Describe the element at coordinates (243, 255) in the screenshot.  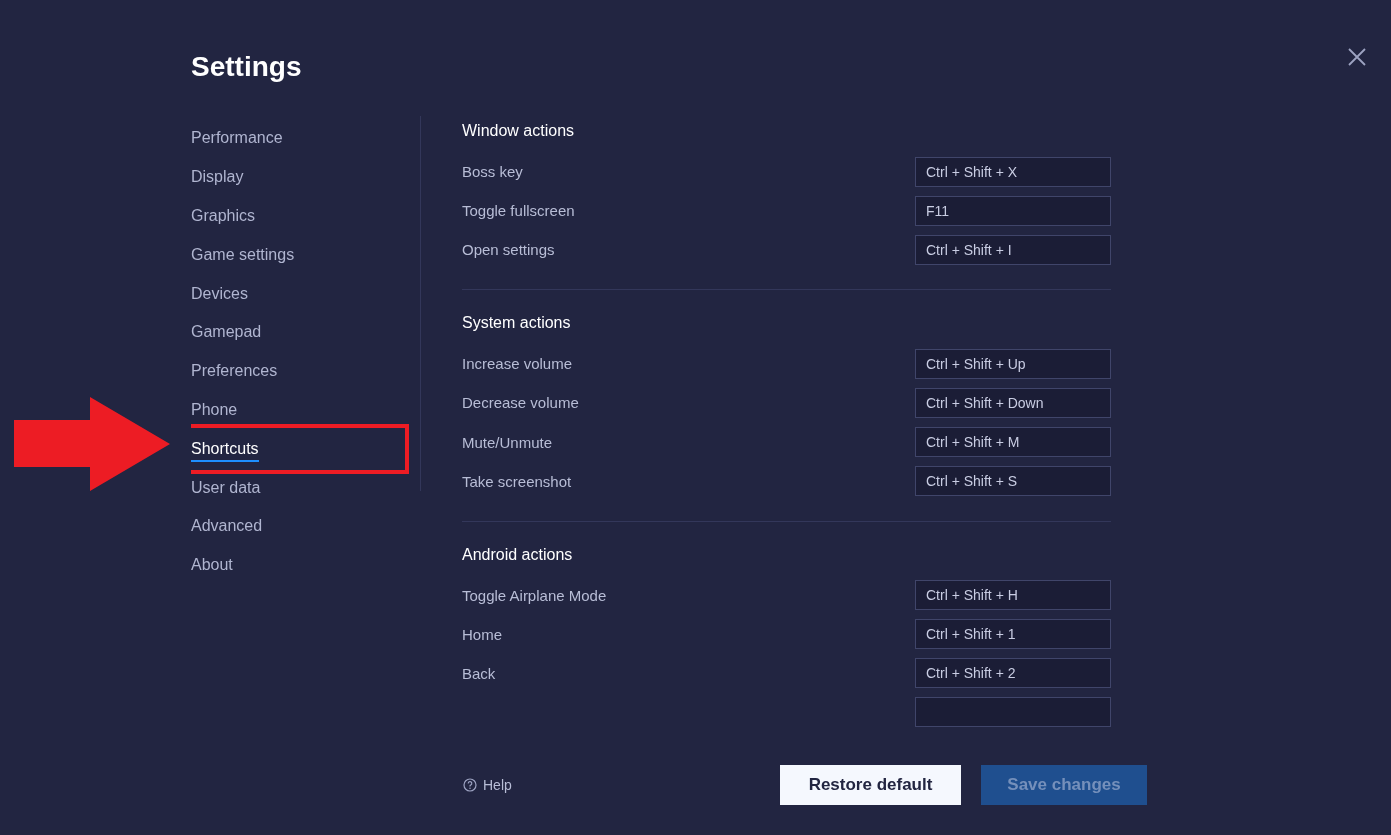
I see `sidebar-item: Game settings` at that location.